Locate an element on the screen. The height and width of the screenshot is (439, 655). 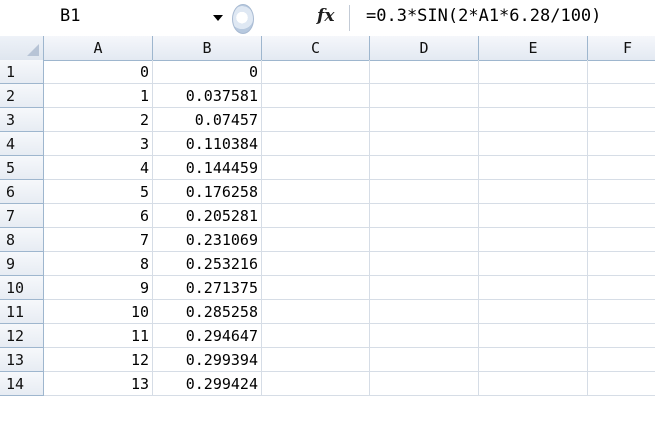
cell-b: 0.07457 is located at coordinates (207, 120).